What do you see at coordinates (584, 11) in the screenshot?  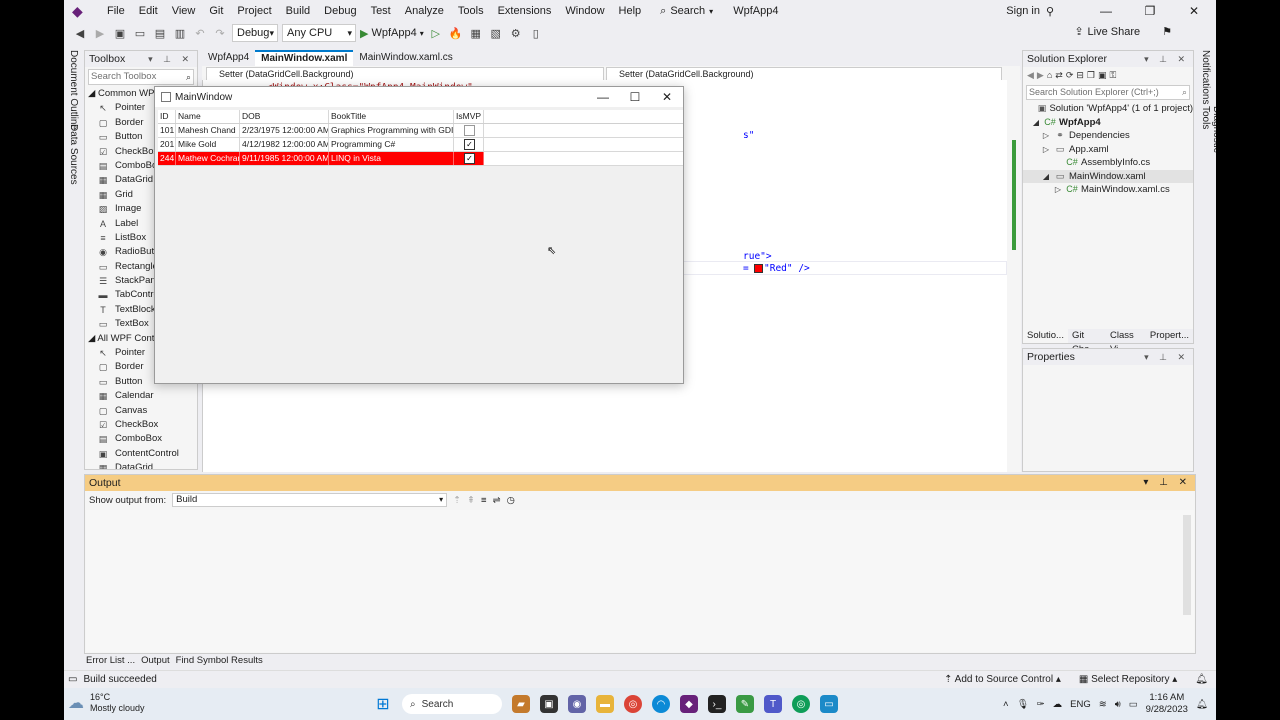 I see `menu-window: Window` at bounding box center [584, 11].